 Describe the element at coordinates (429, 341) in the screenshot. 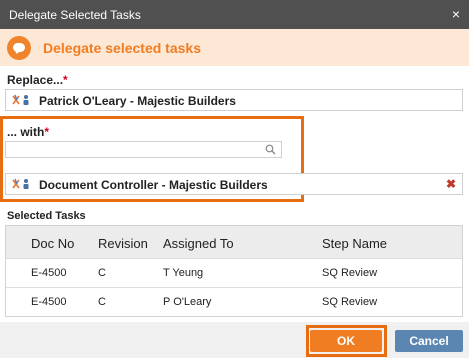

I see `cancel-button: Cancel` at that location.